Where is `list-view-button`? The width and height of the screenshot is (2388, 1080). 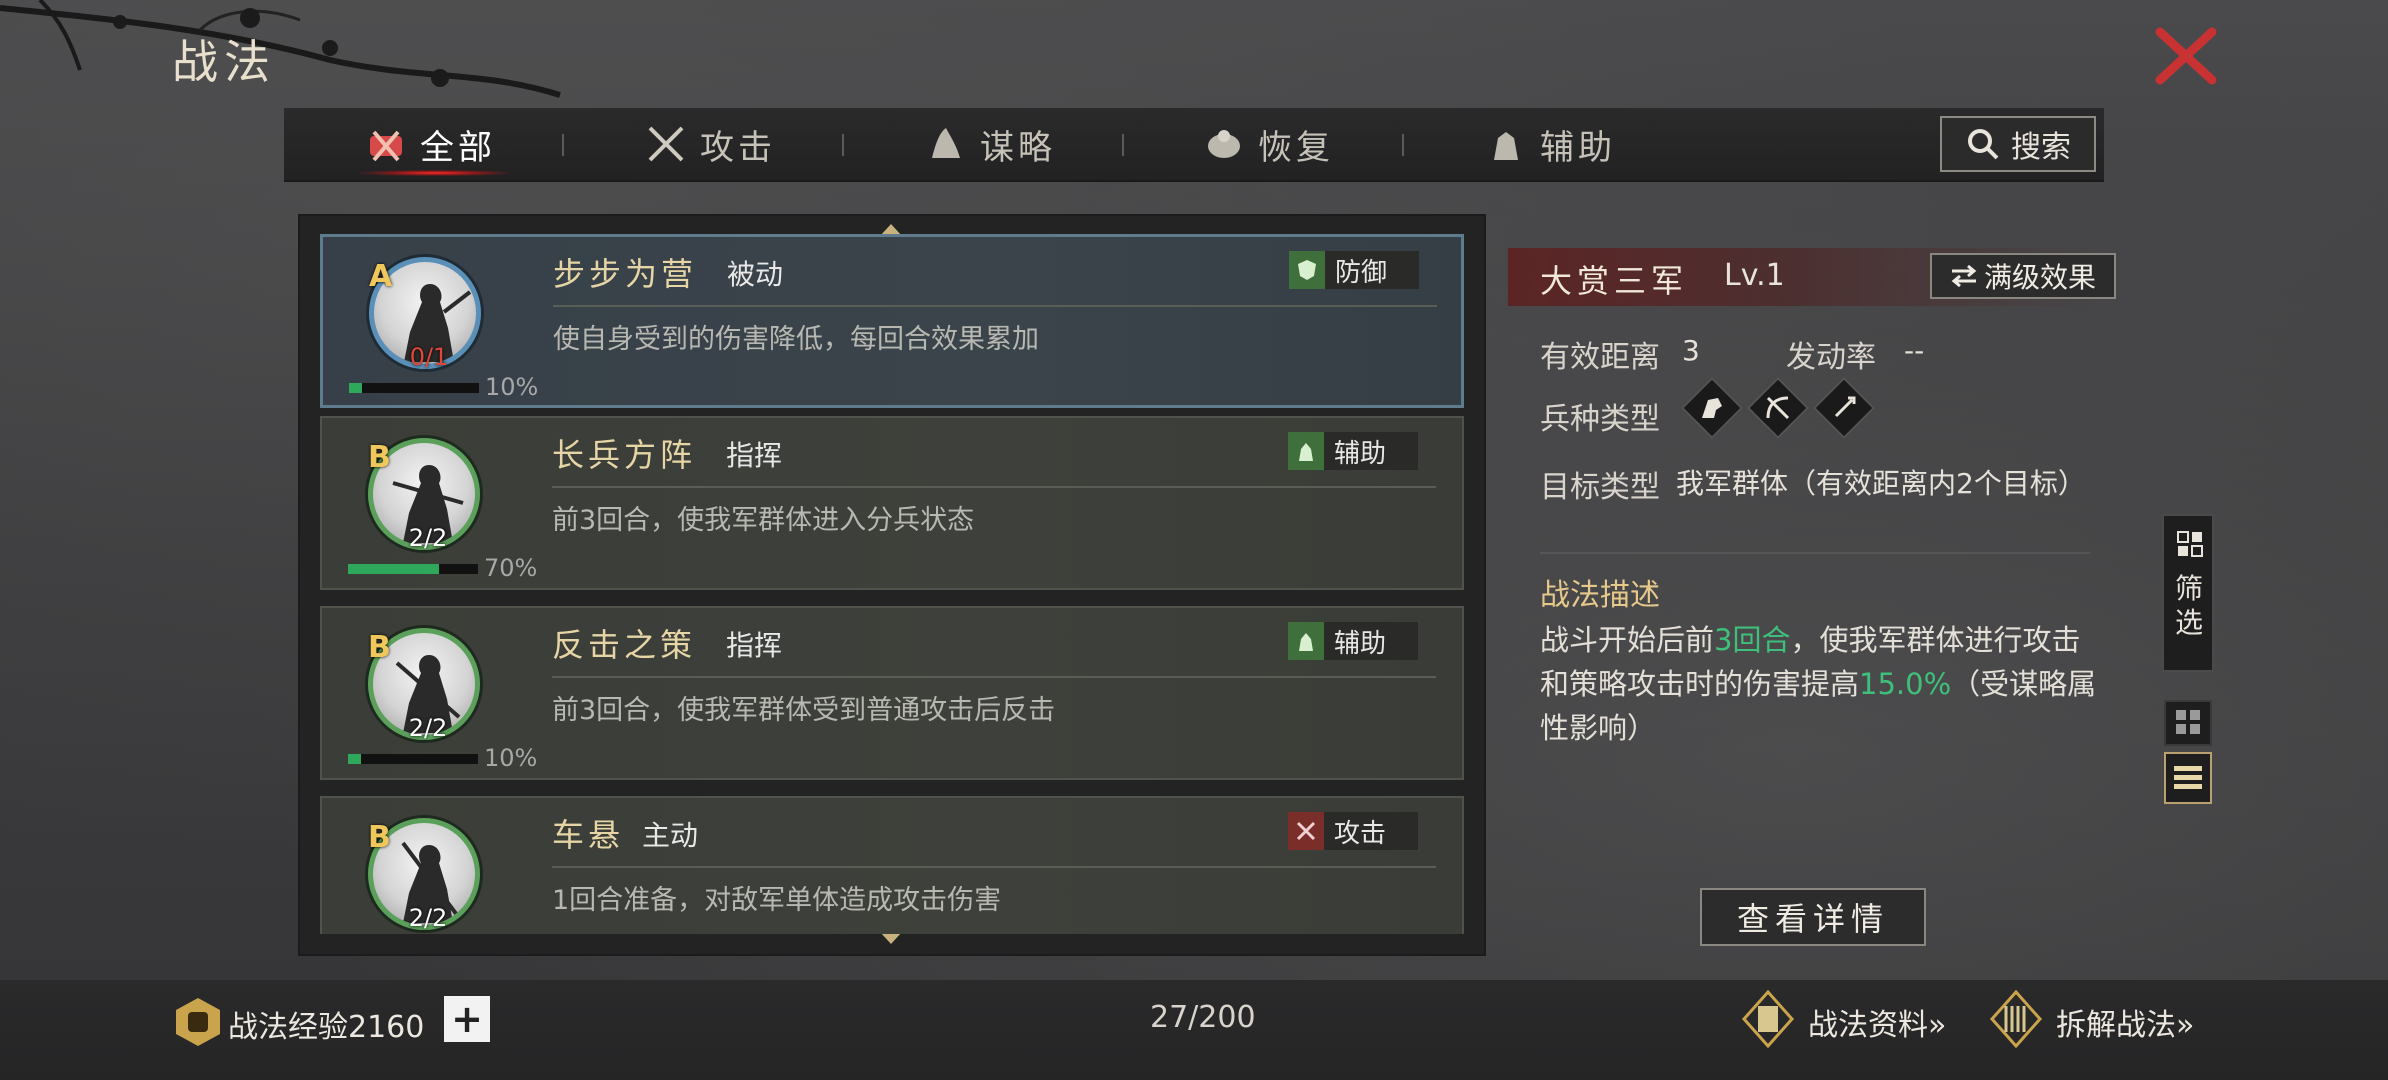 list-view-button is located at coordinates (2188, 778).